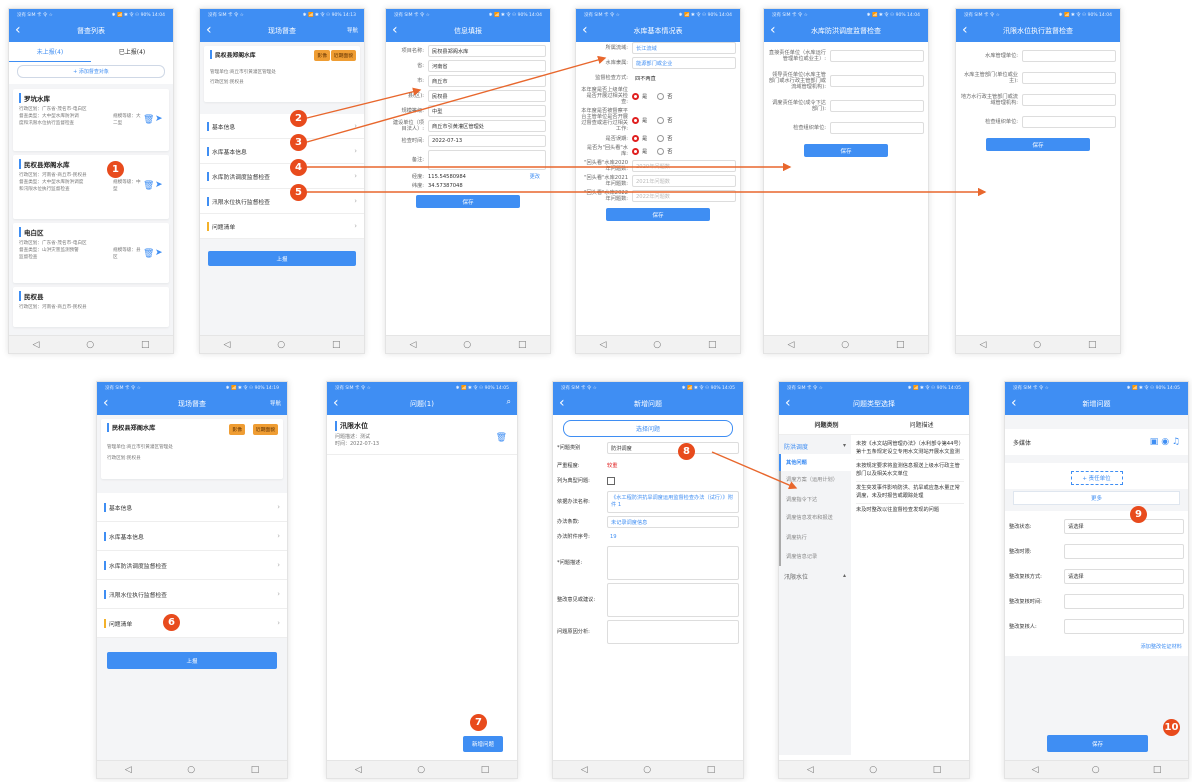  What do you see at coordinates (1171, 727) in the screenshot?
I see `step-badge-10: 10` at bounding box center [1171, 727].